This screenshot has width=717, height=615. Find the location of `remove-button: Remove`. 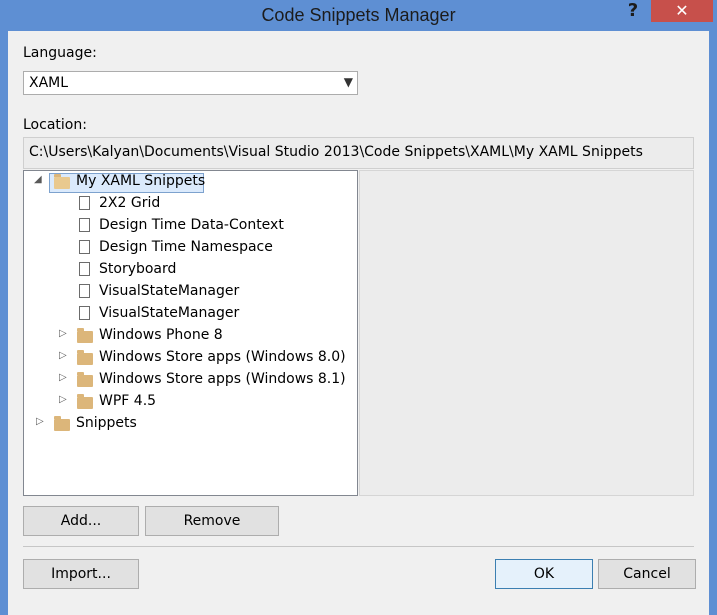

remove-button: Remove is located at coordinates (212, 521).